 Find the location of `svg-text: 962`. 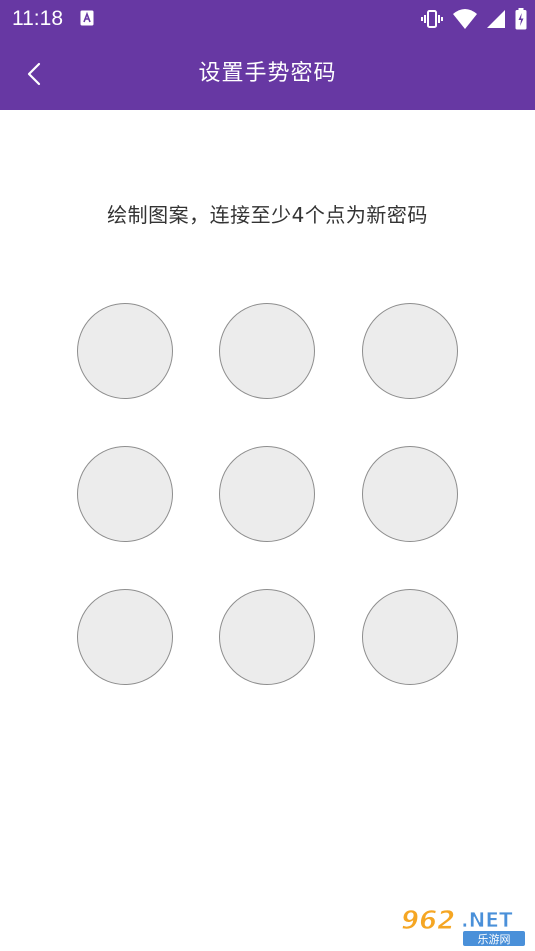

svg-text: 962 is located at coordinates (428, 921).